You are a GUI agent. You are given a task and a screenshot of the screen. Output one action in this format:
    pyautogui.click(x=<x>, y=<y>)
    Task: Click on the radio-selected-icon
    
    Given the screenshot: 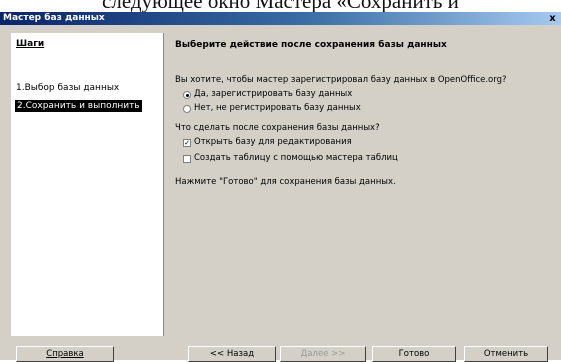 What is the action you would take?
    pyautogui.click(x=187, y=95)
    